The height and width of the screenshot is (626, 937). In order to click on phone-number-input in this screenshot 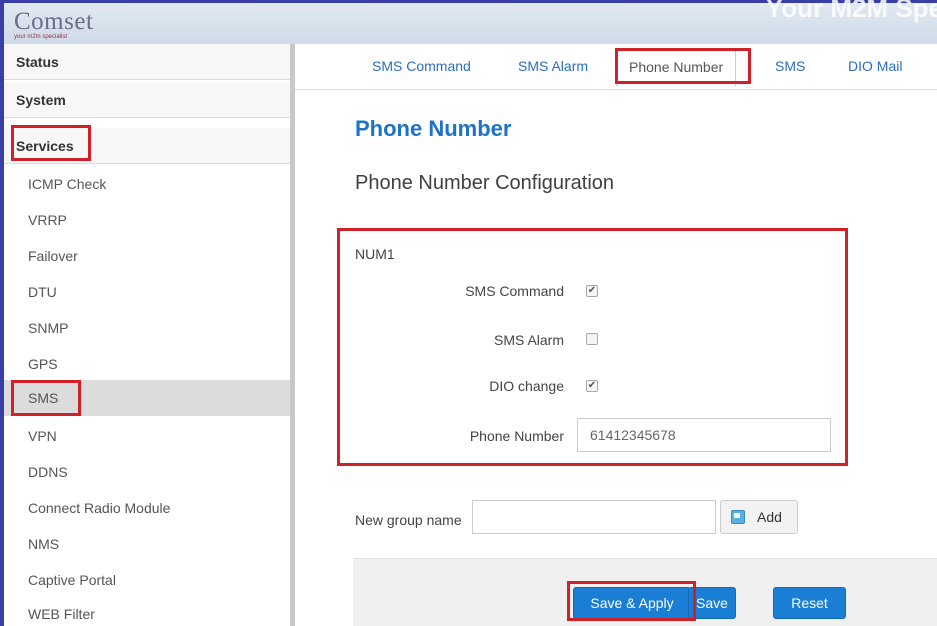, I will do `click(704, 435)`.